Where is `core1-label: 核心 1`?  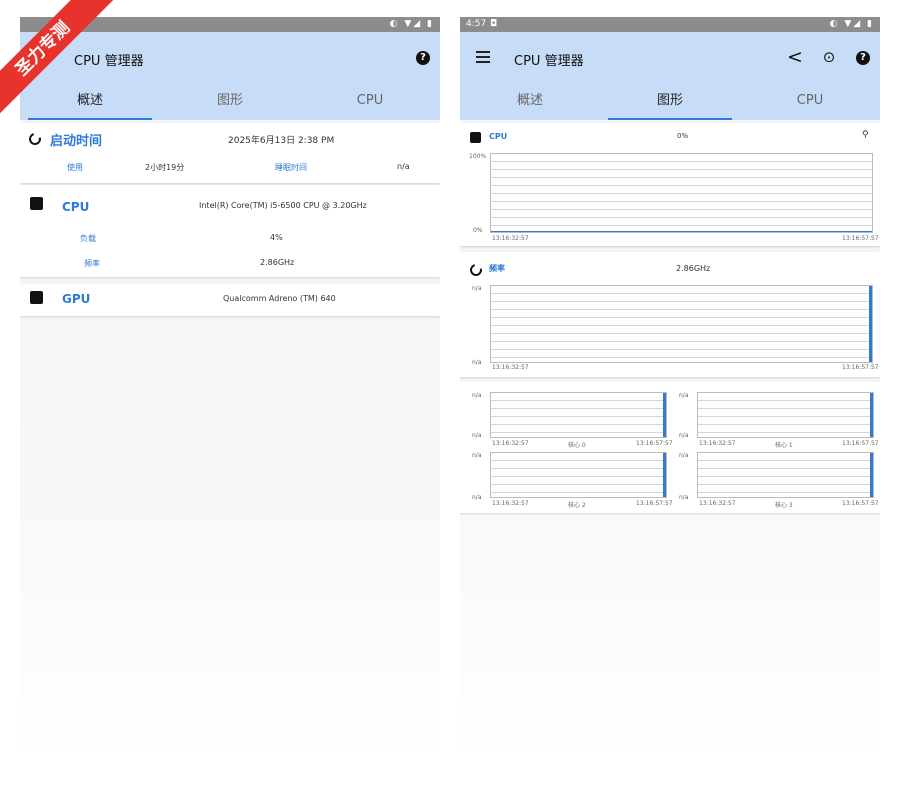
core1-label: 核心 1 is located at coordinates (784, 445).